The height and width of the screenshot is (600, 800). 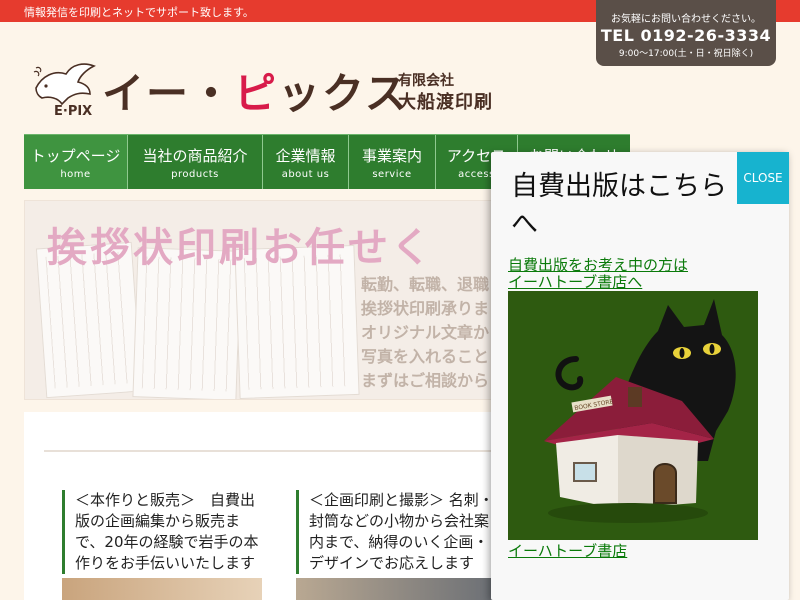 I want to click on bookstore-image: BOOK STORE, so click(x=633, y=415).